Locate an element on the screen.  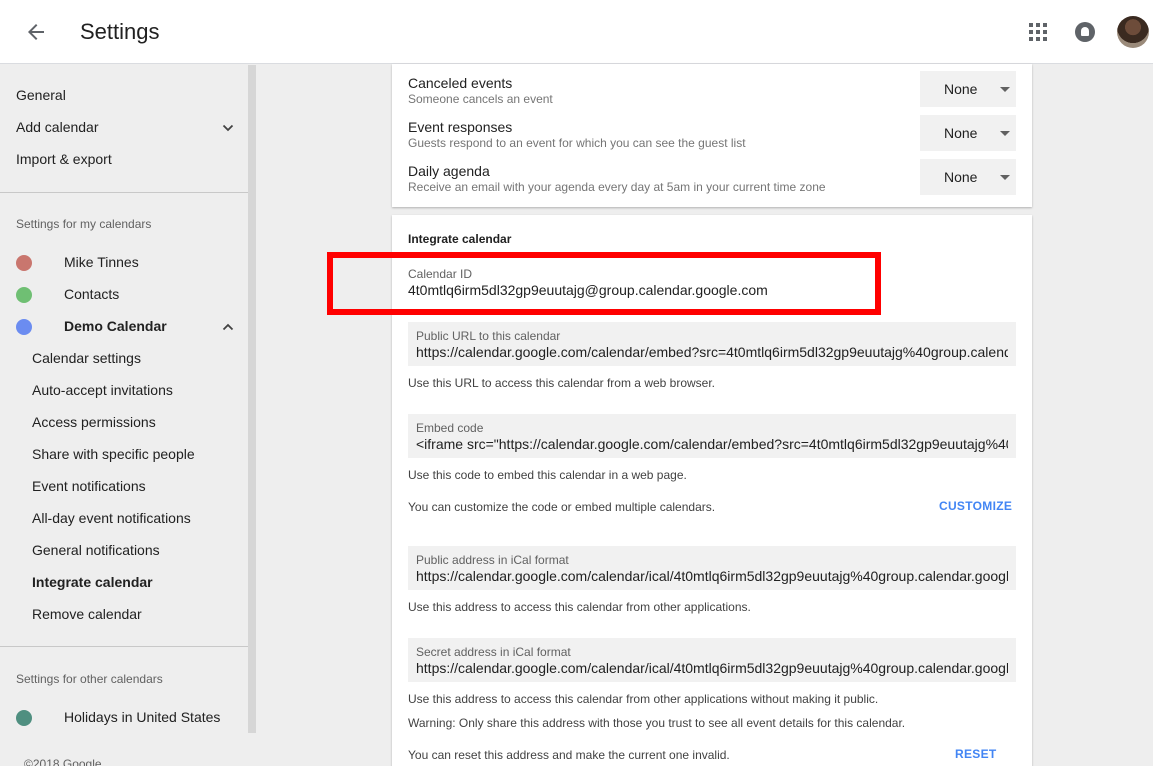
notif-title: Canceled events is located at coordinates (460, 83).